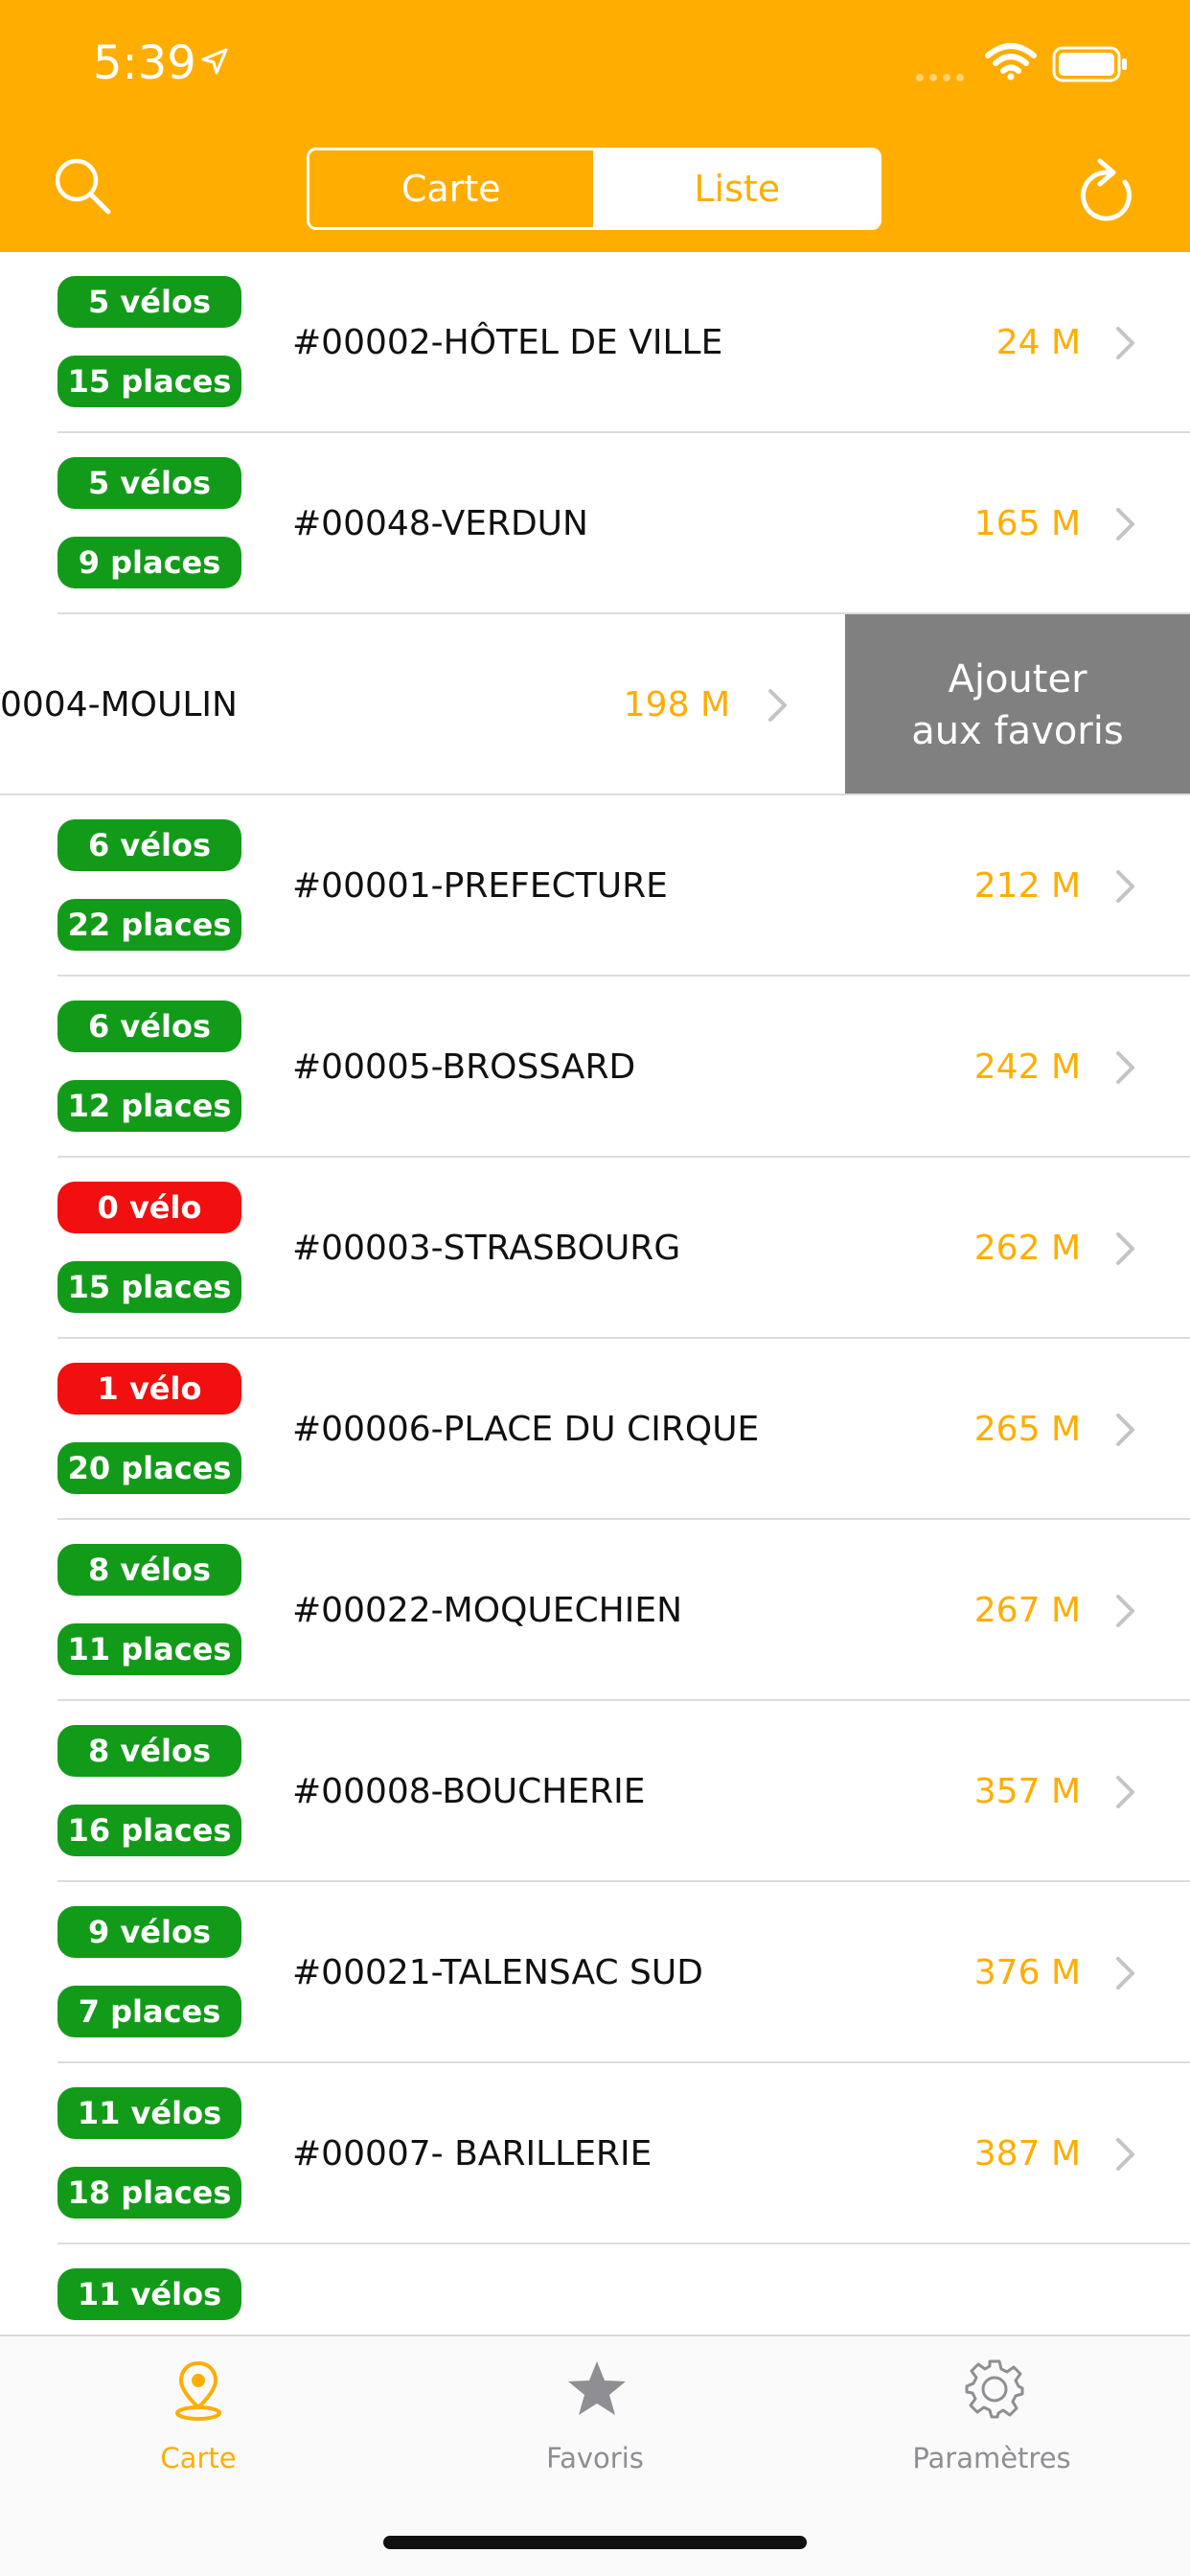  Describe the element at coordinates (1011, 62) in the screenshot. I see `wifi-icon` at that location.